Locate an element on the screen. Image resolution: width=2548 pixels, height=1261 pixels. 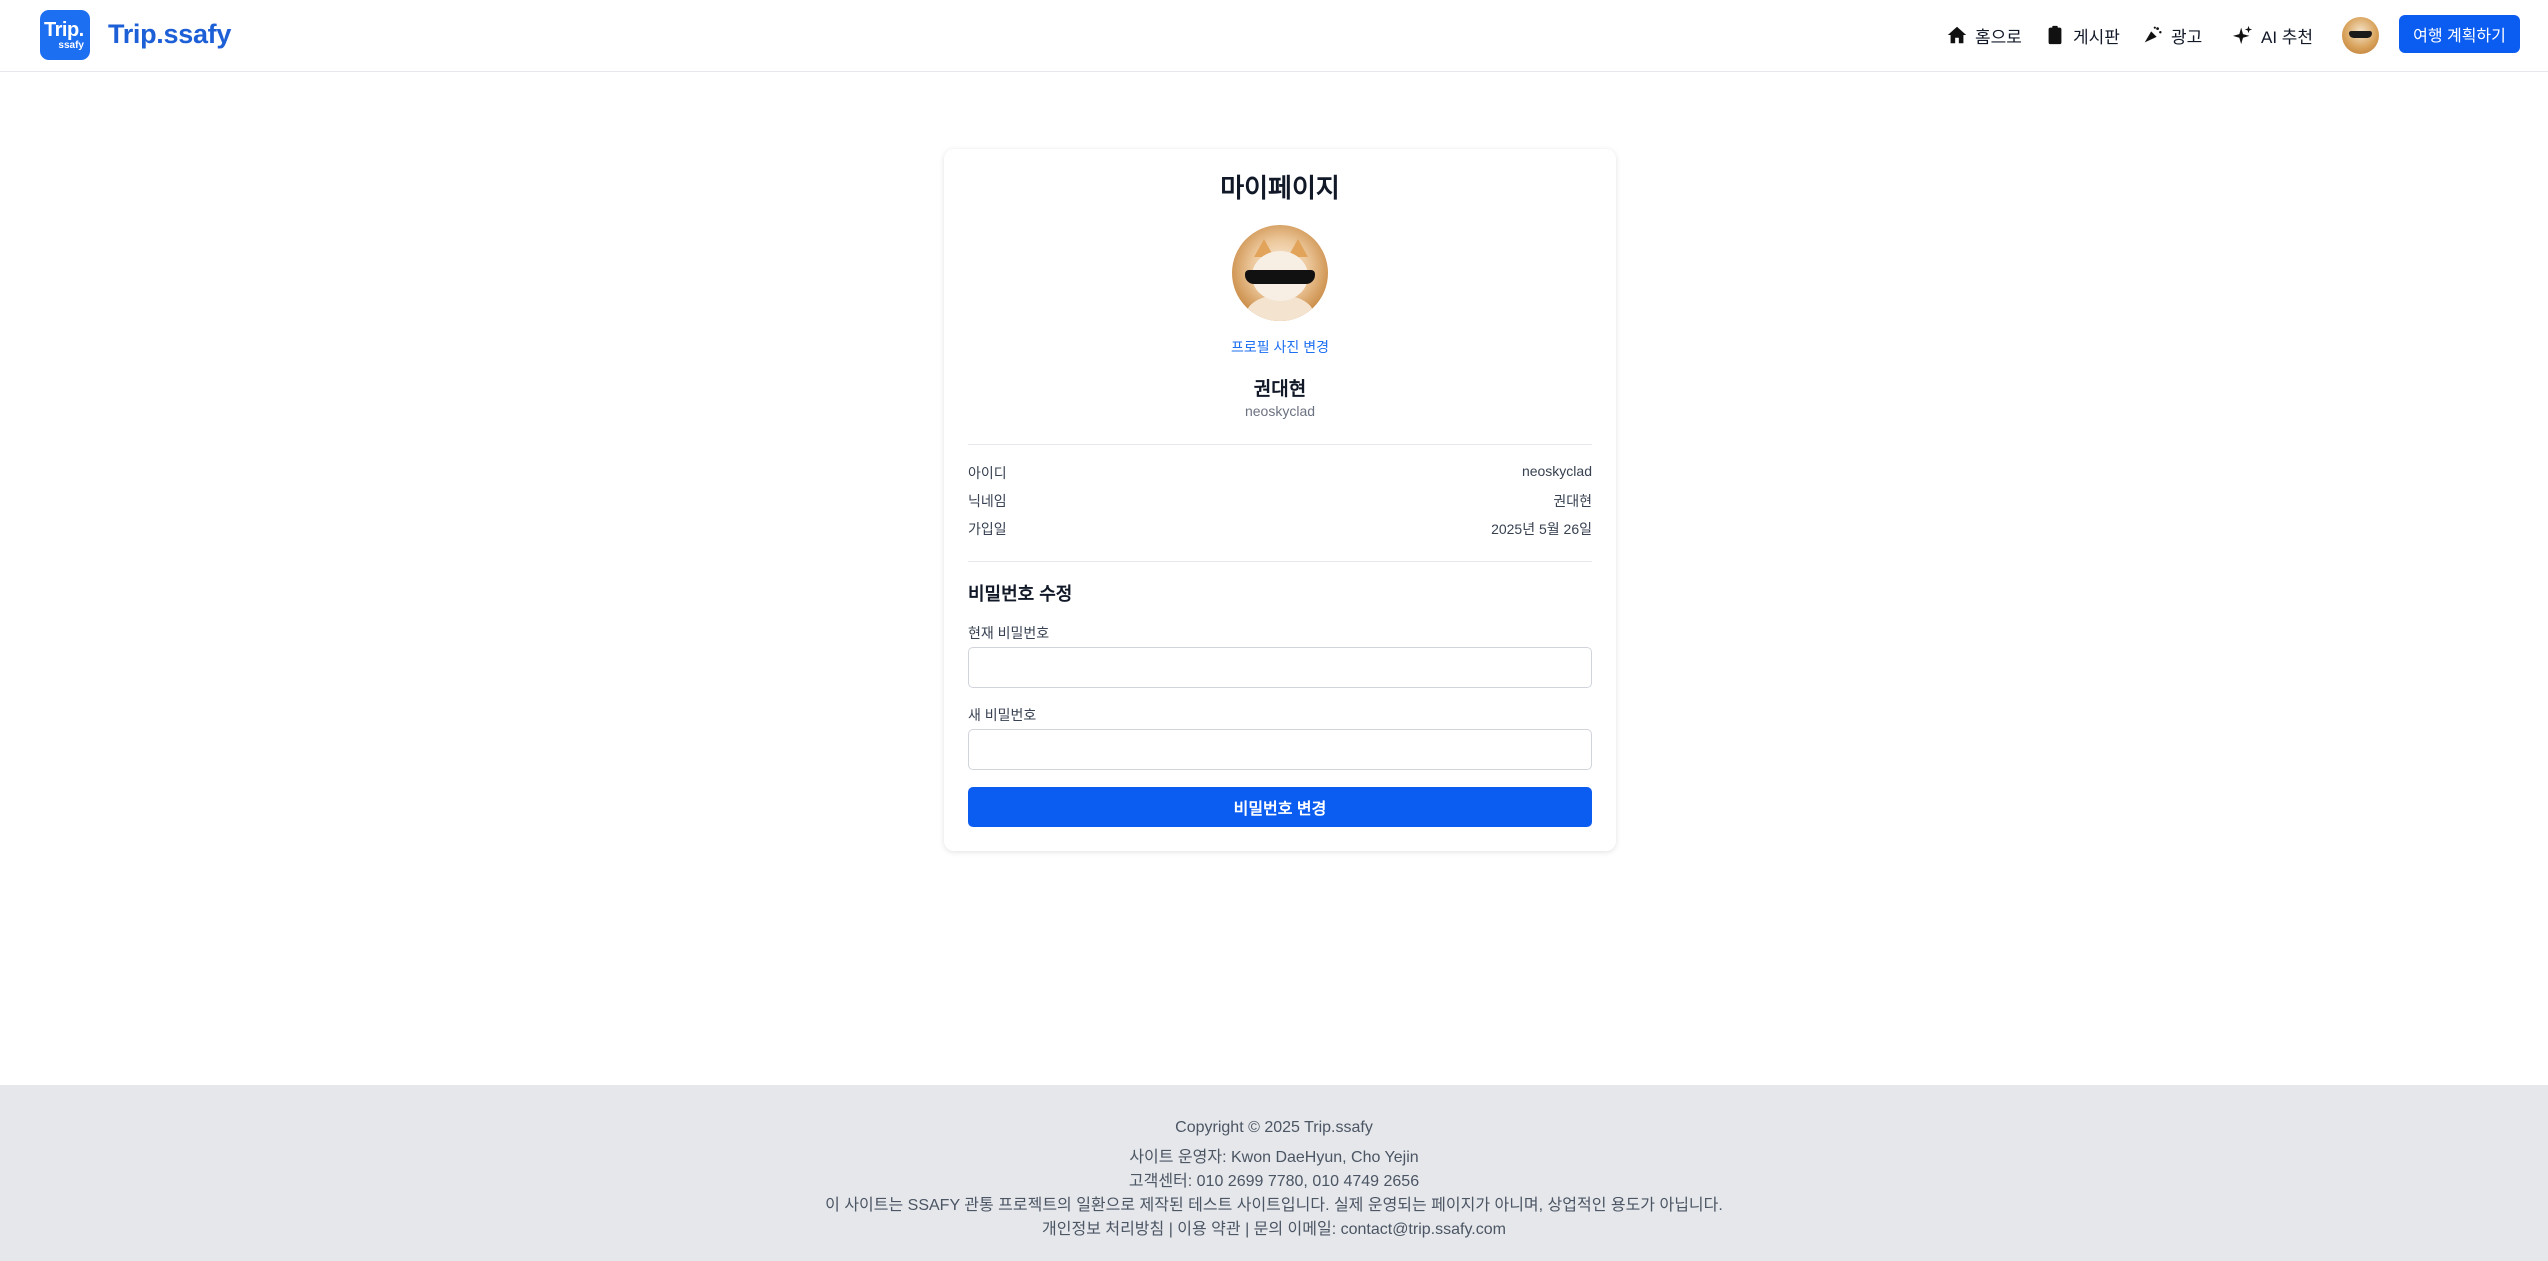
nav-ads-label: 광고 is located at coordinates (2187, 37).